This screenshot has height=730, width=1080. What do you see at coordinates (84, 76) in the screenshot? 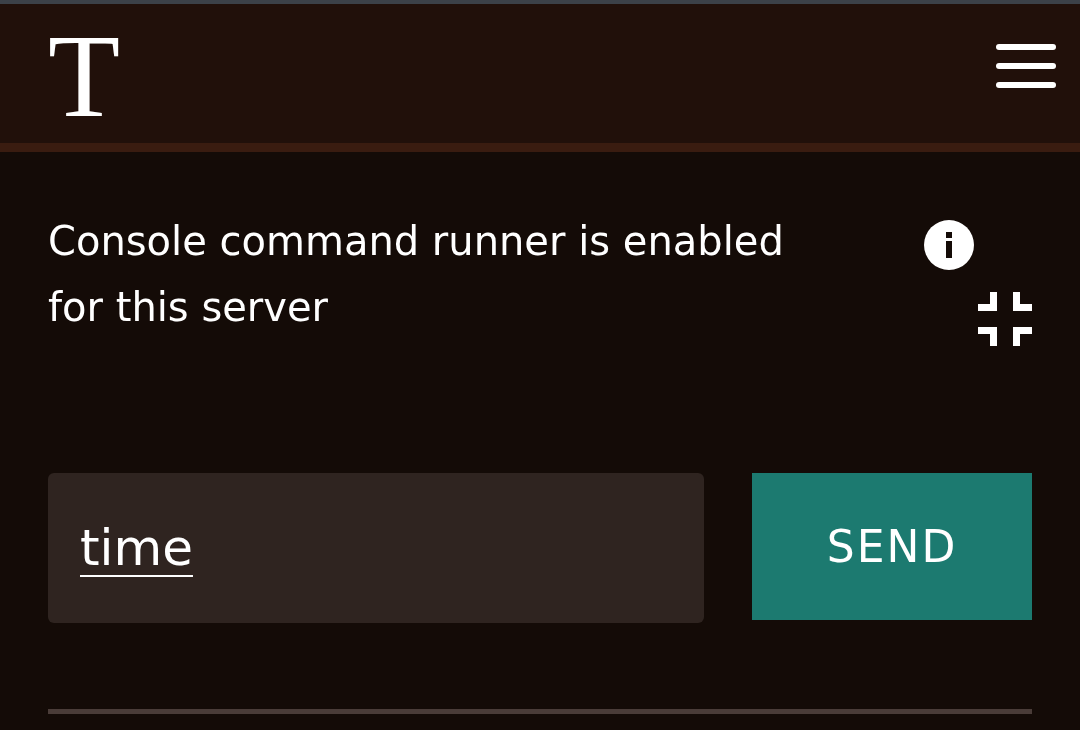
I see `logo: T` at bounding box center [84, 76].